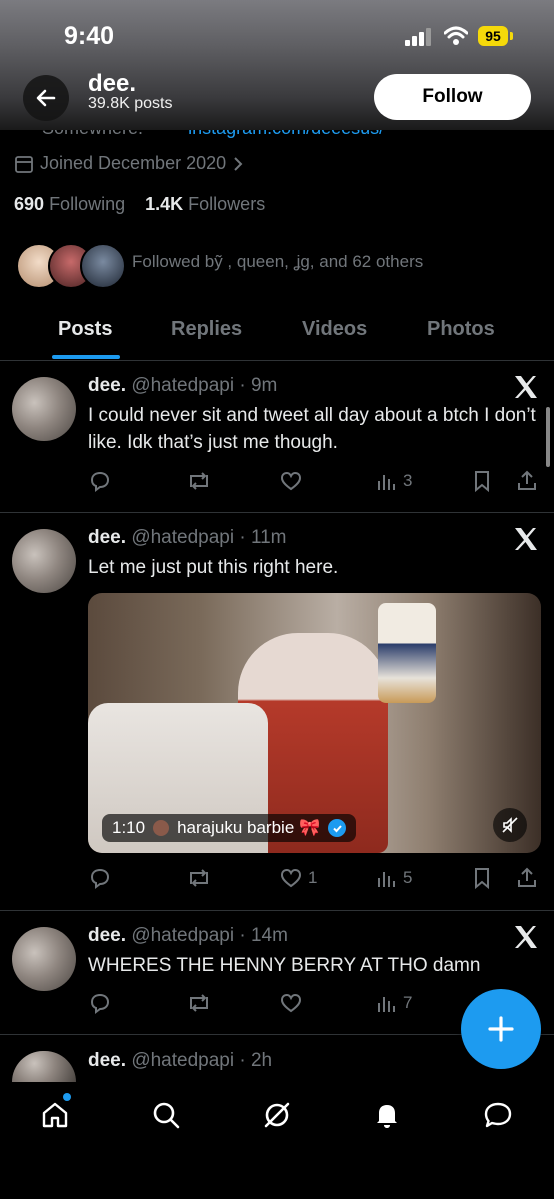 The height and width of the screenshot is (1199, 554). I want to click on tab-videos: Videos, so click(334, 329).